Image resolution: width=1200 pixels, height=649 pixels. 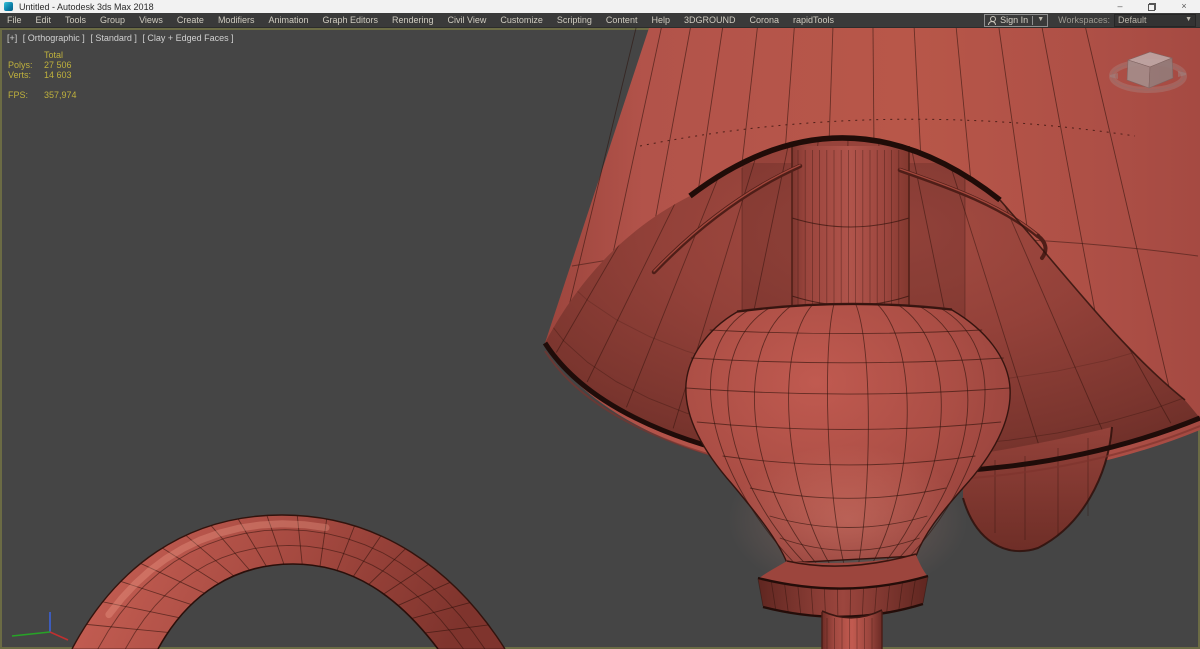 What do you see at coordinates (54, 38) in the screenshot?
I see `viewport-view-menu: [ Orthographic ]` at bounding box center [54, 38].